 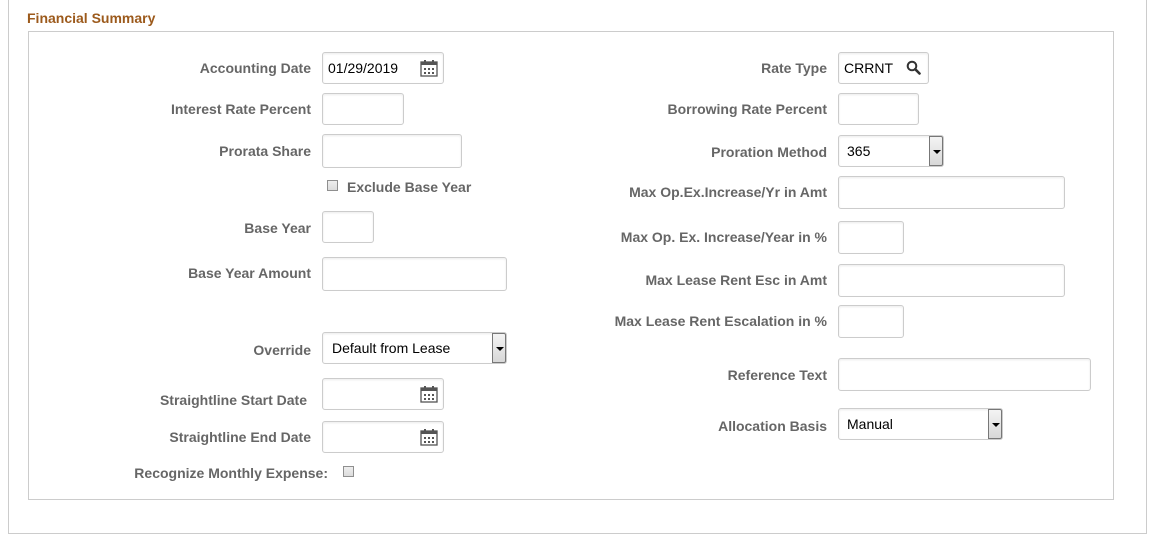 What do you see at coordinates (277, 228) in the screenshot?
I see `base-year-label: Base Year` at bounding box center [277, 228].